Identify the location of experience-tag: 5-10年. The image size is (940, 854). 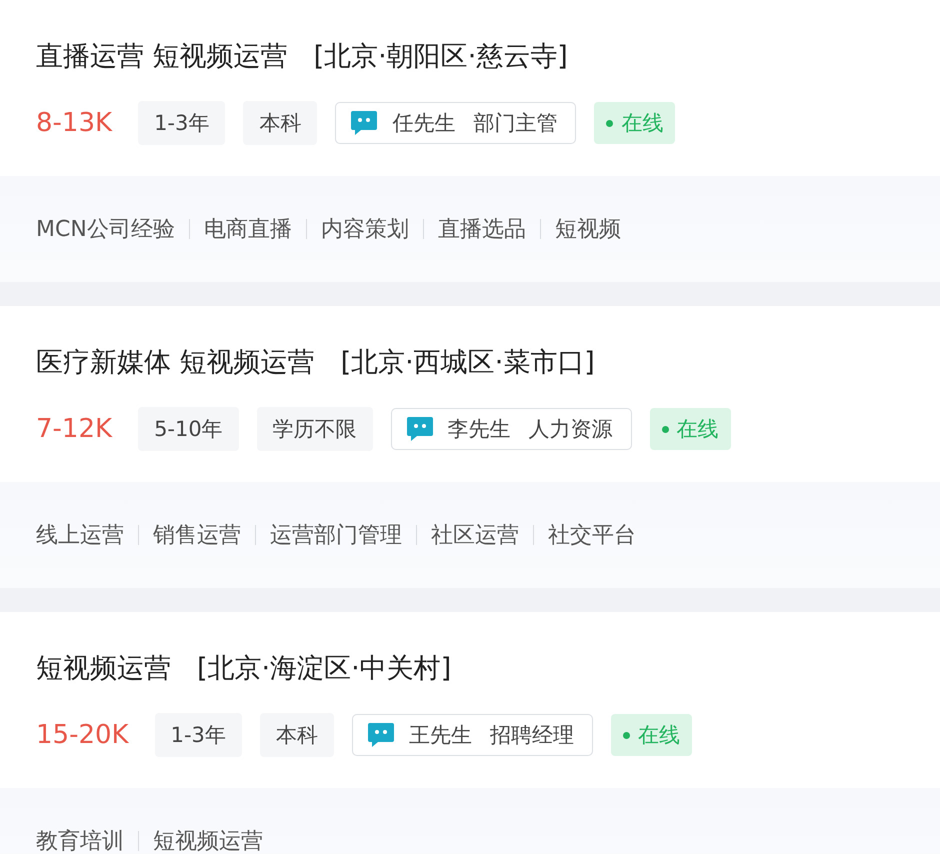
(188, 429).